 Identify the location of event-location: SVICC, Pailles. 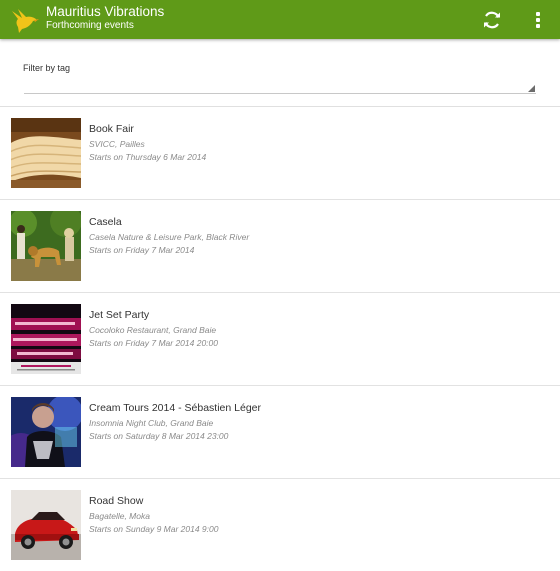
(117, 144).